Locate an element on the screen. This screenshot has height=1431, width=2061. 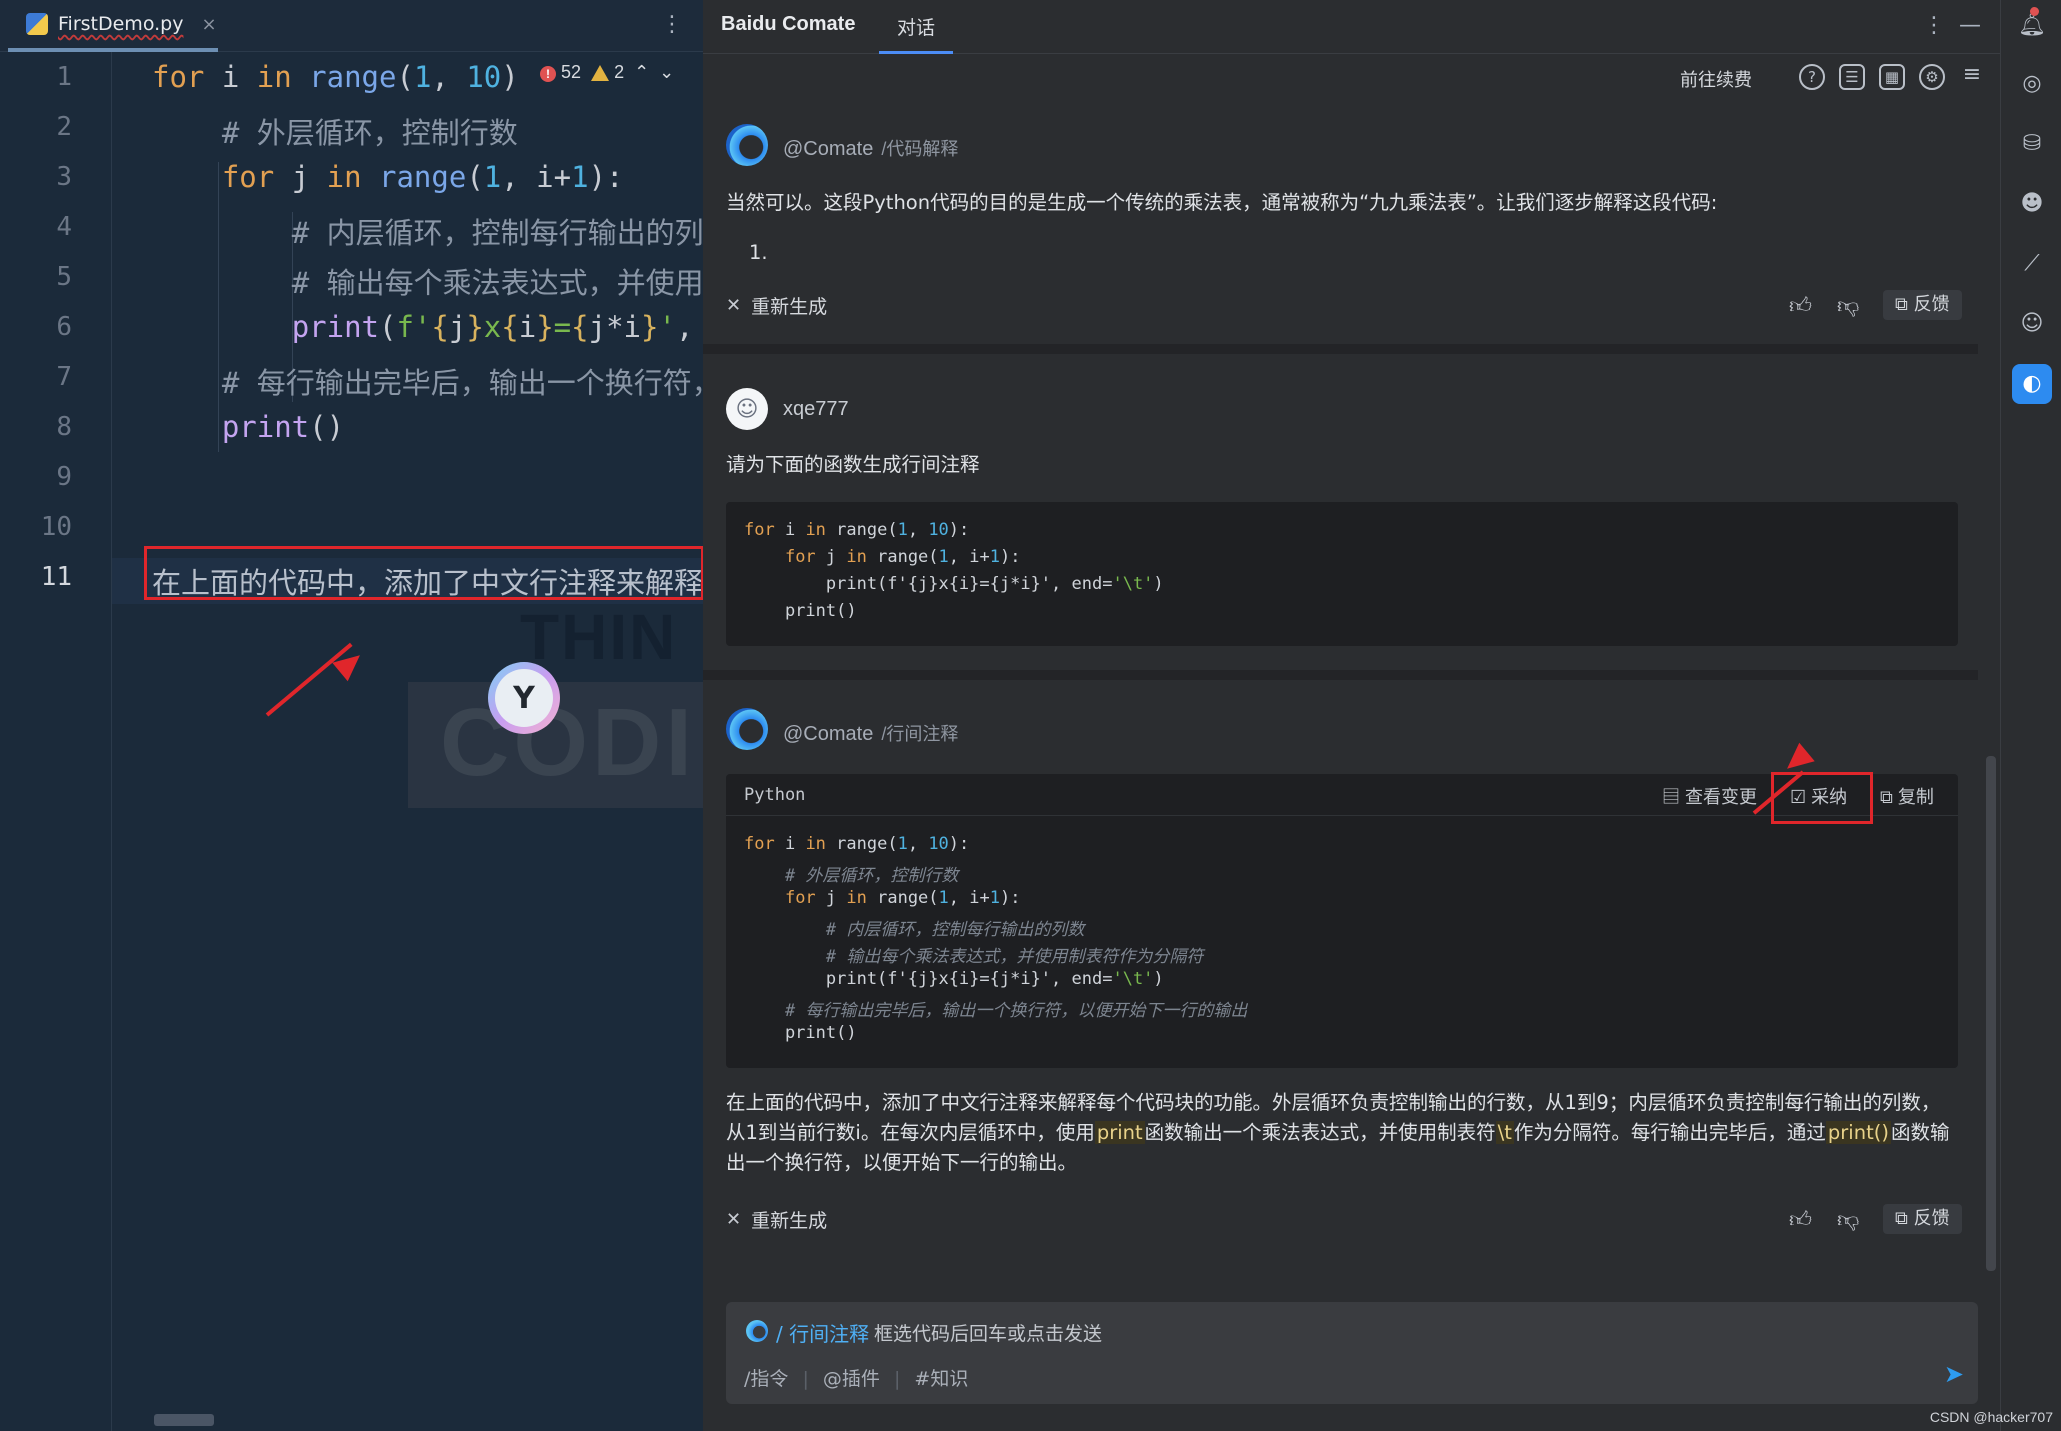
warning-count: 2 is located at coordinates (607, 72).